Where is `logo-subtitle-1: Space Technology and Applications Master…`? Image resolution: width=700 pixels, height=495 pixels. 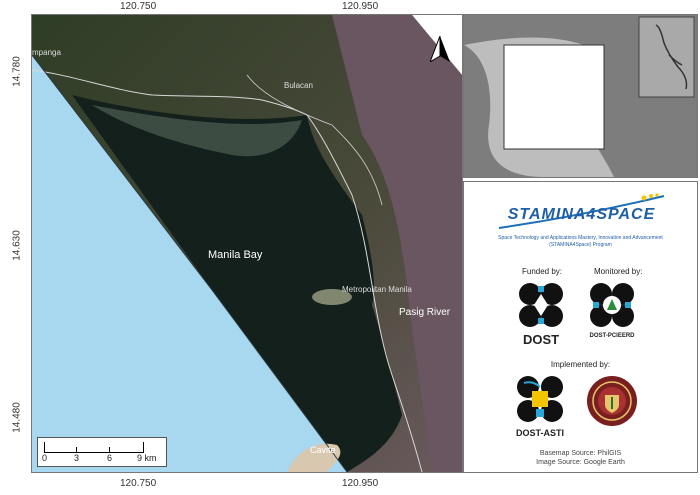 logo-subtitle-1: Space Technology and Applications Master… is located at coordinates (580, 238).